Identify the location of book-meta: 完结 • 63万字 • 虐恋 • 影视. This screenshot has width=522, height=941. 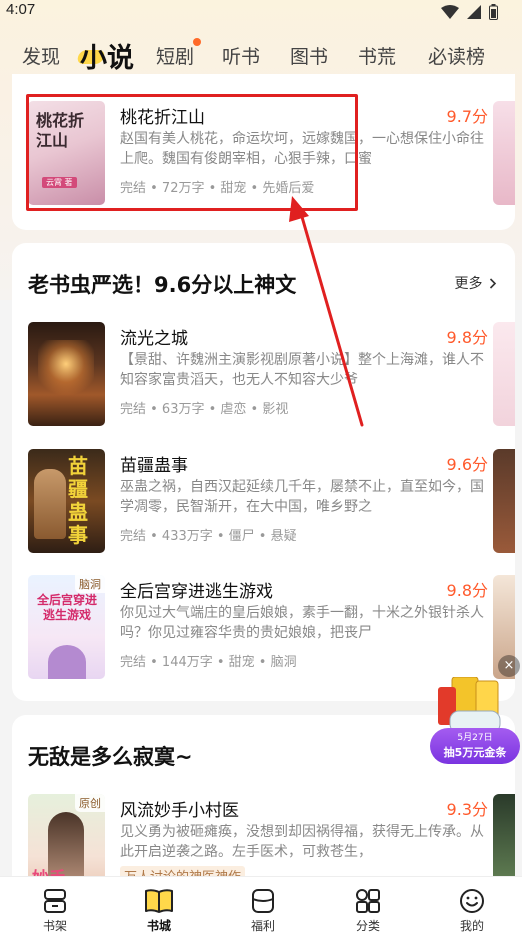
(204, 409).